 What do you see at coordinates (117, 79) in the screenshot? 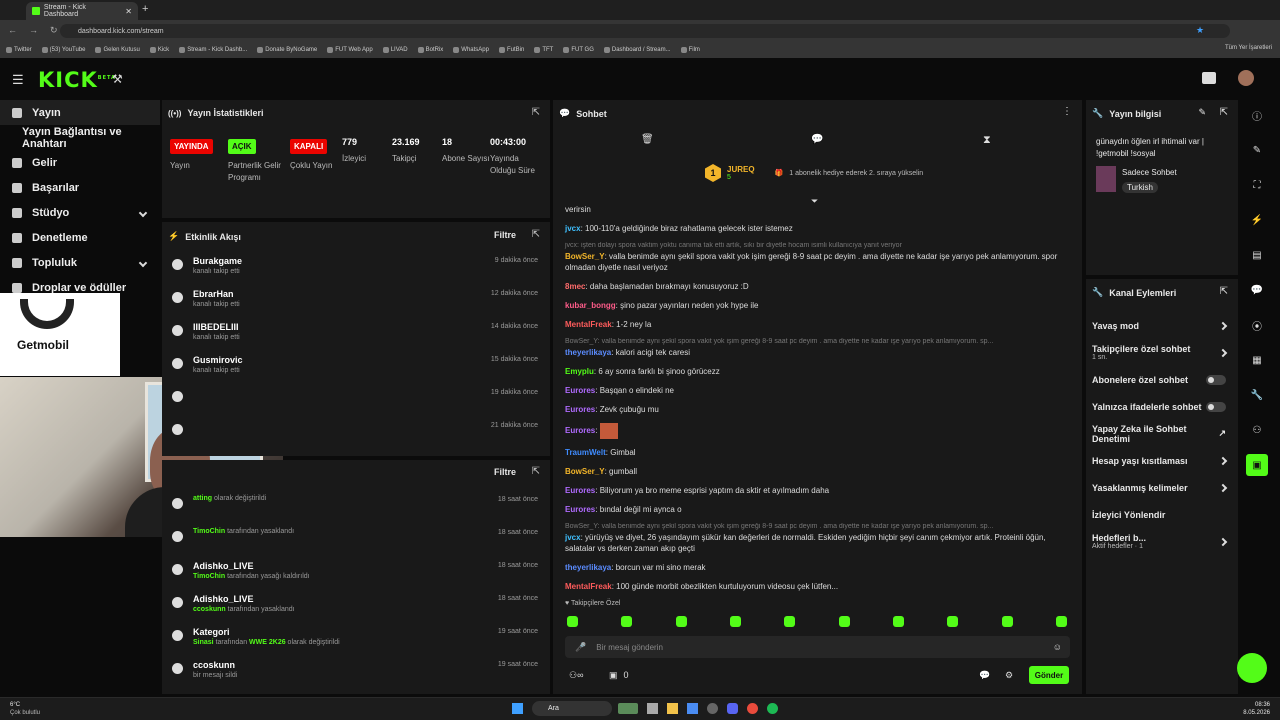
I see `tools-icon: ⚒` at bounding box center [117, 79].